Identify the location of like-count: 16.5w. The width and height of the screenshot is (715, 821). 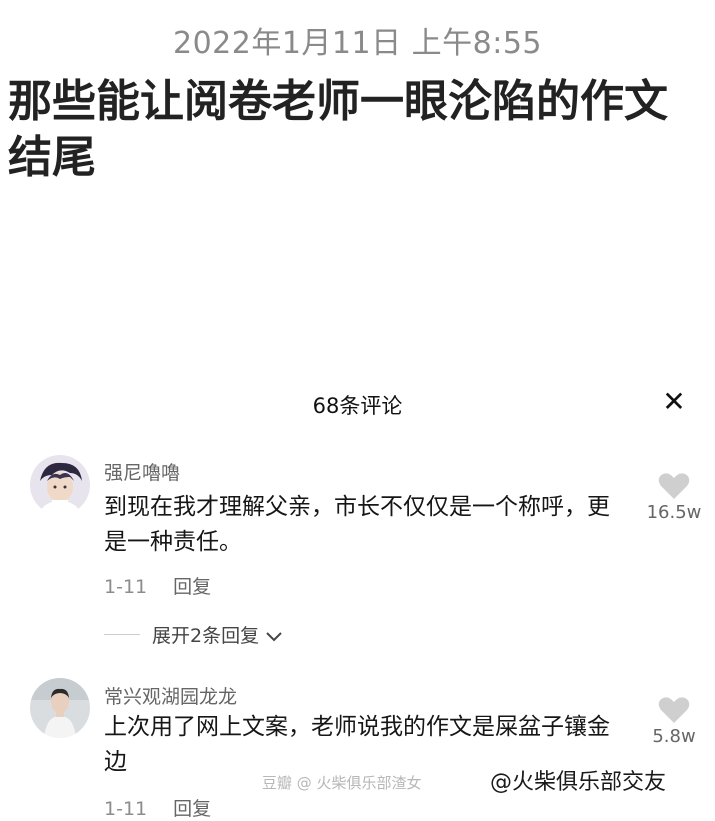
(674, 512).